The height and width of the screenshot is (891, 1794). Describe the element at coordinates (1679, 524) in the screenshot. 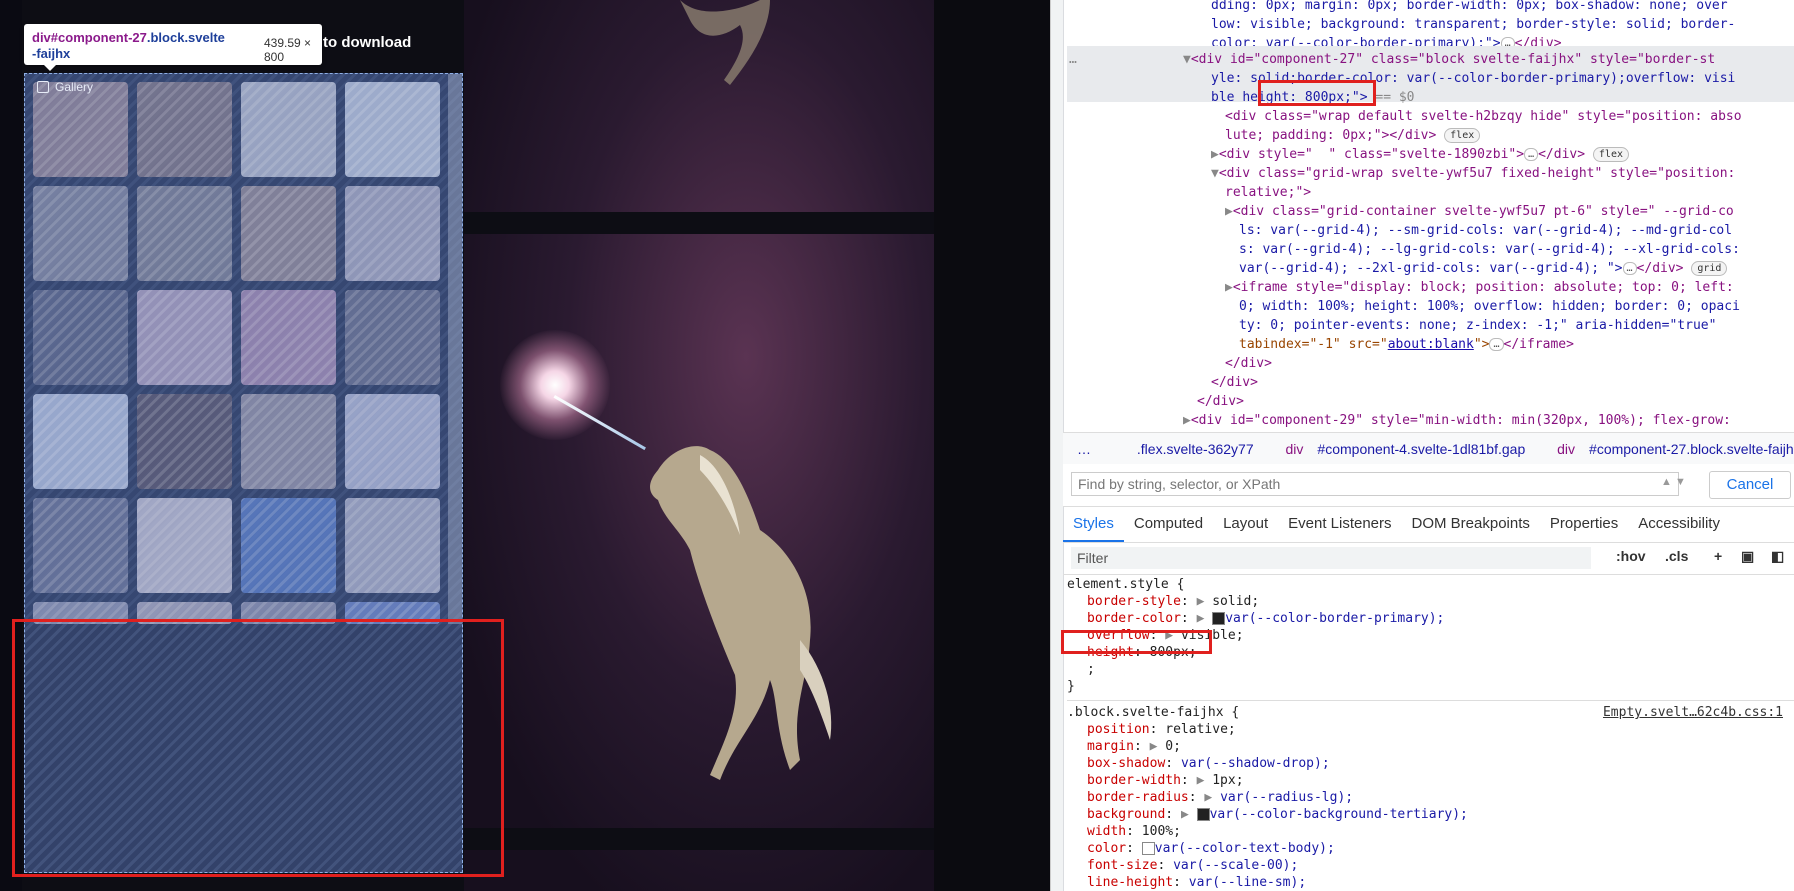

I see `tab-accessibility: Accessibility` at that location.